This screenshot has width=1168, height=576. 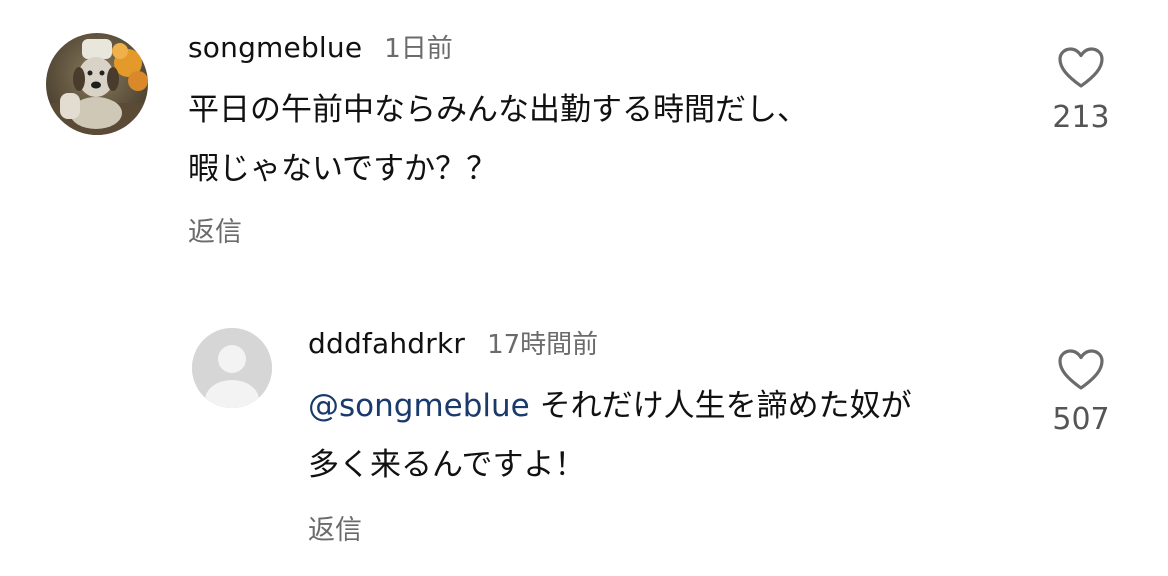 I want to click on like-section: 213, so click(x=1081, y=90).